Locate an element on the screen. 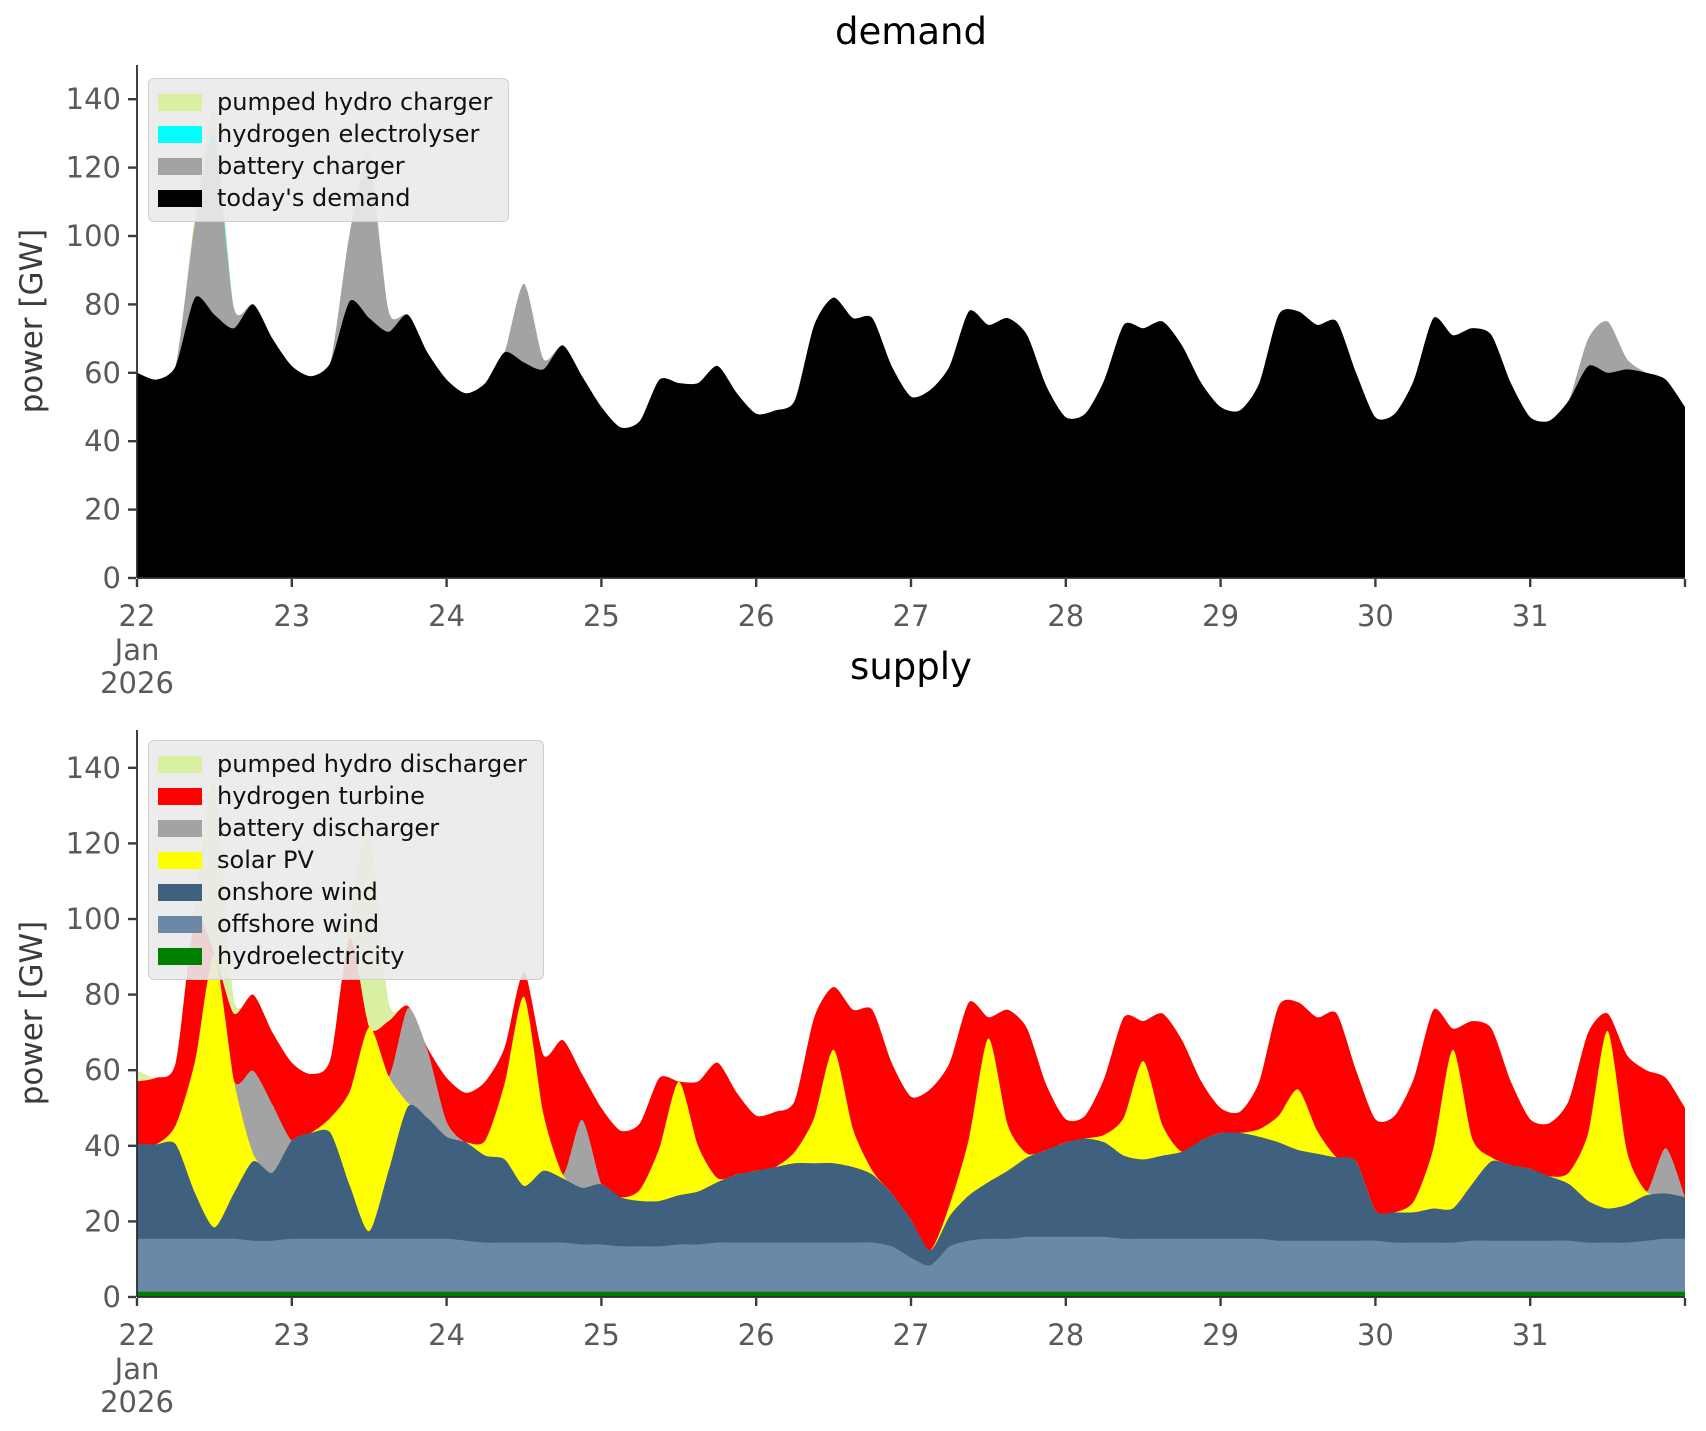 This screenshot has height=1431, width=1706. legend-item-hydroelectricity: hydroelectricity is located at coordinates (342, 956).